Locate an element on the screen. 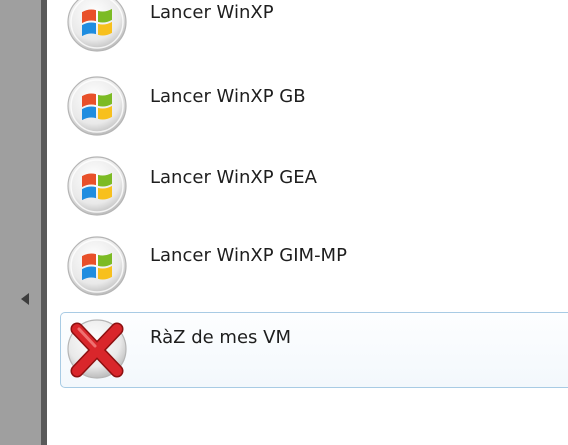 The width and height of the screenshot is (568, 445). menu-item-label: Lancer WinXP GB is located at coordinates (228, 96).